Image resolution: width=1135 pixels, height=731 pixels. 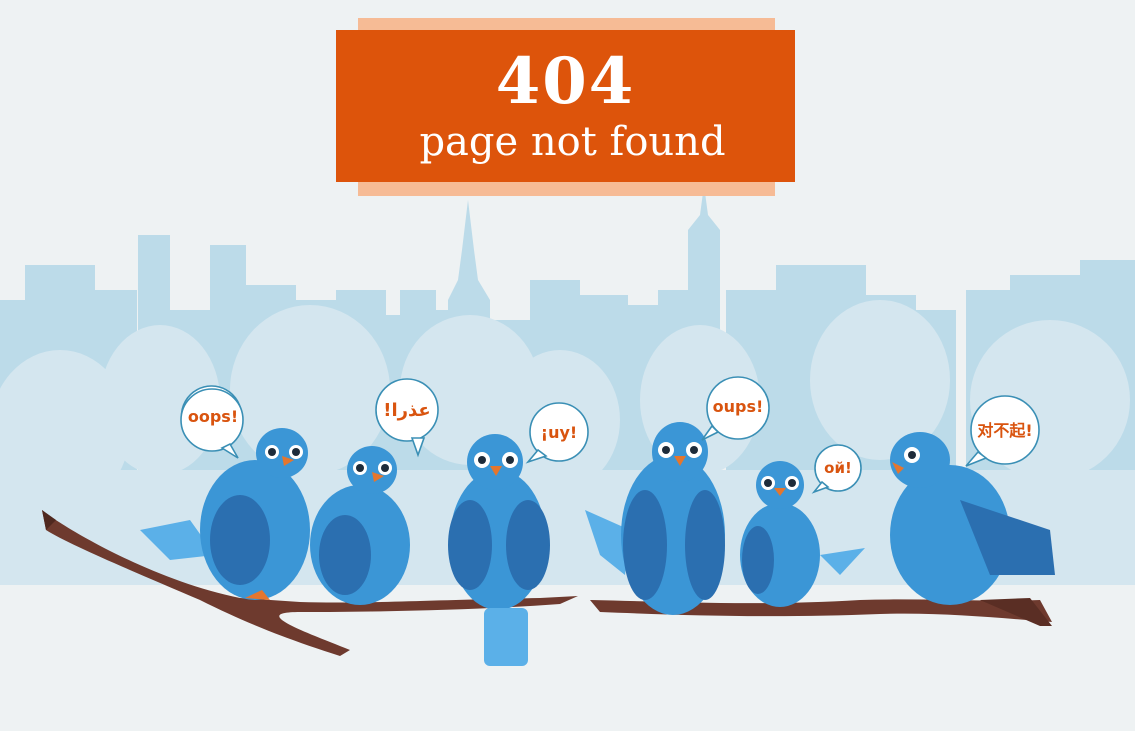 I want to click on error-code: 404, so click(x=565, y=81).